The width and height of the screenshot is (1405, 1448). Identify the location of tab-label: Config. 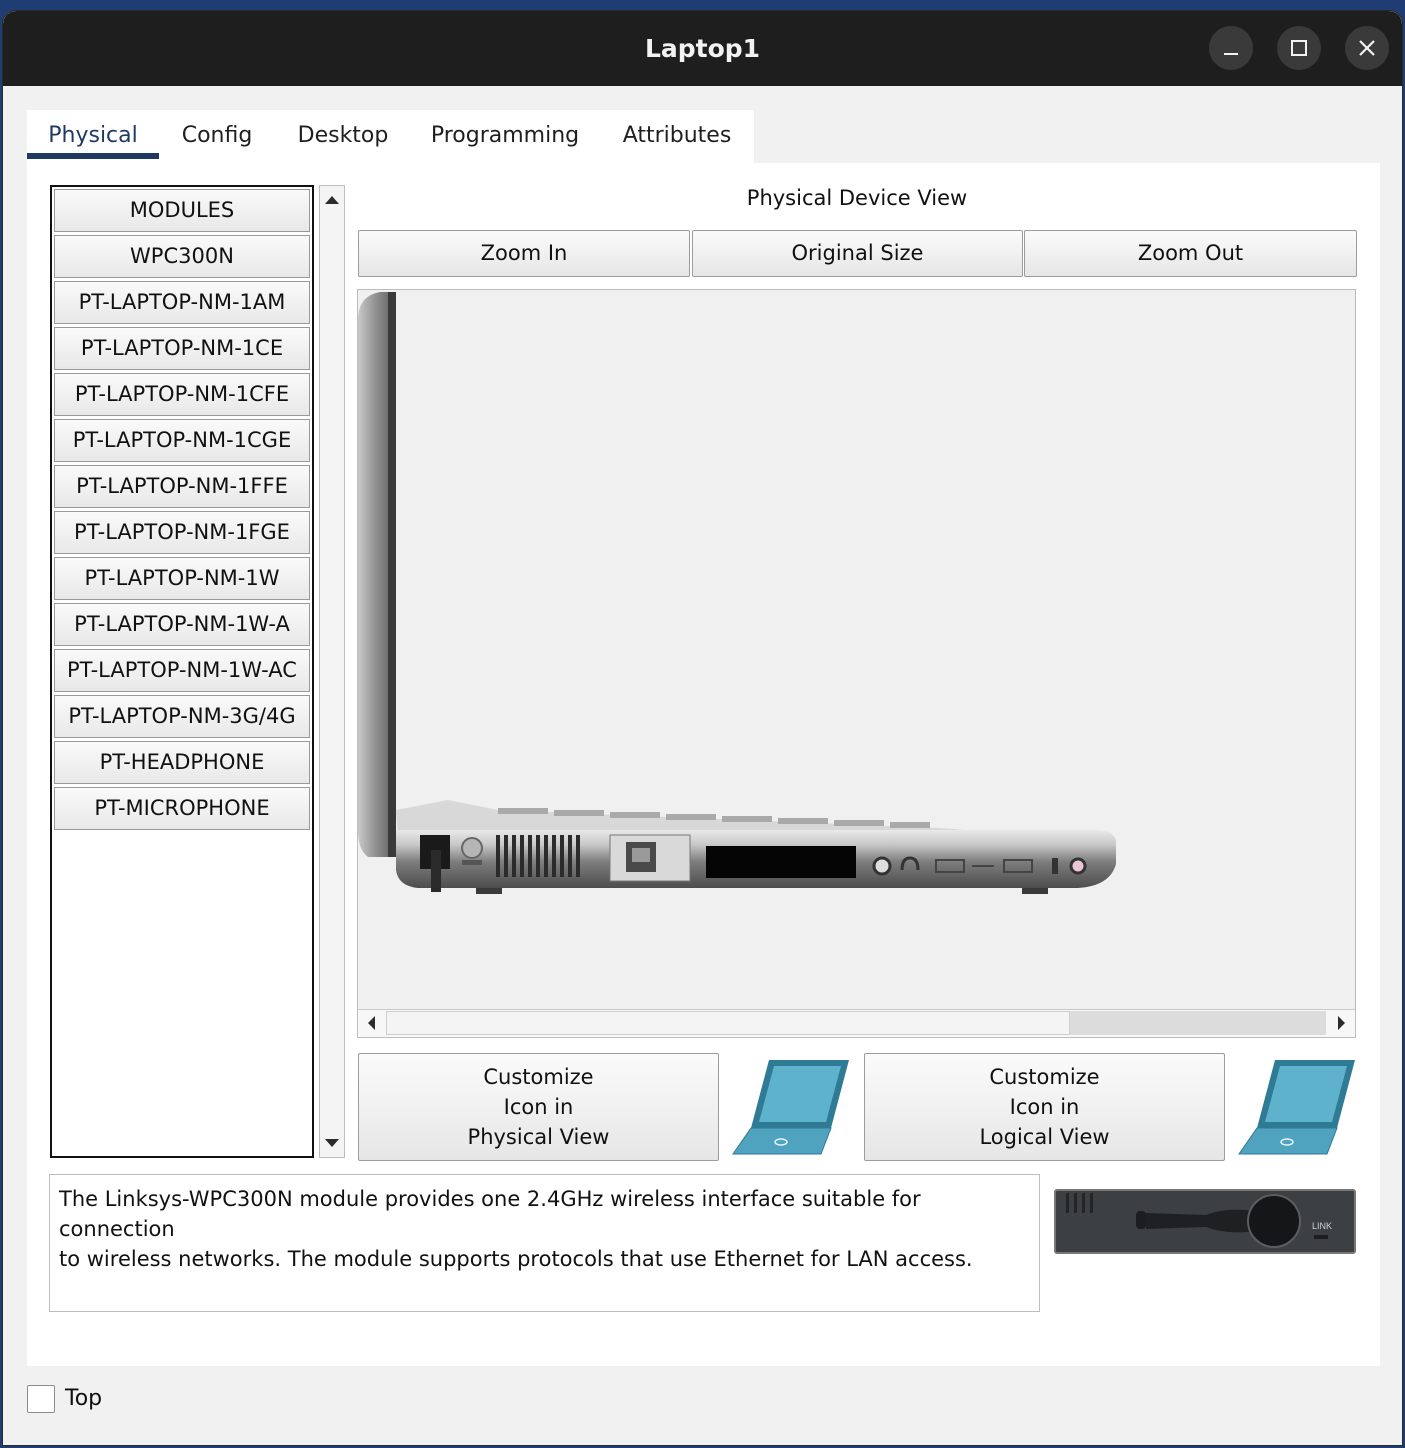
(217, 135).